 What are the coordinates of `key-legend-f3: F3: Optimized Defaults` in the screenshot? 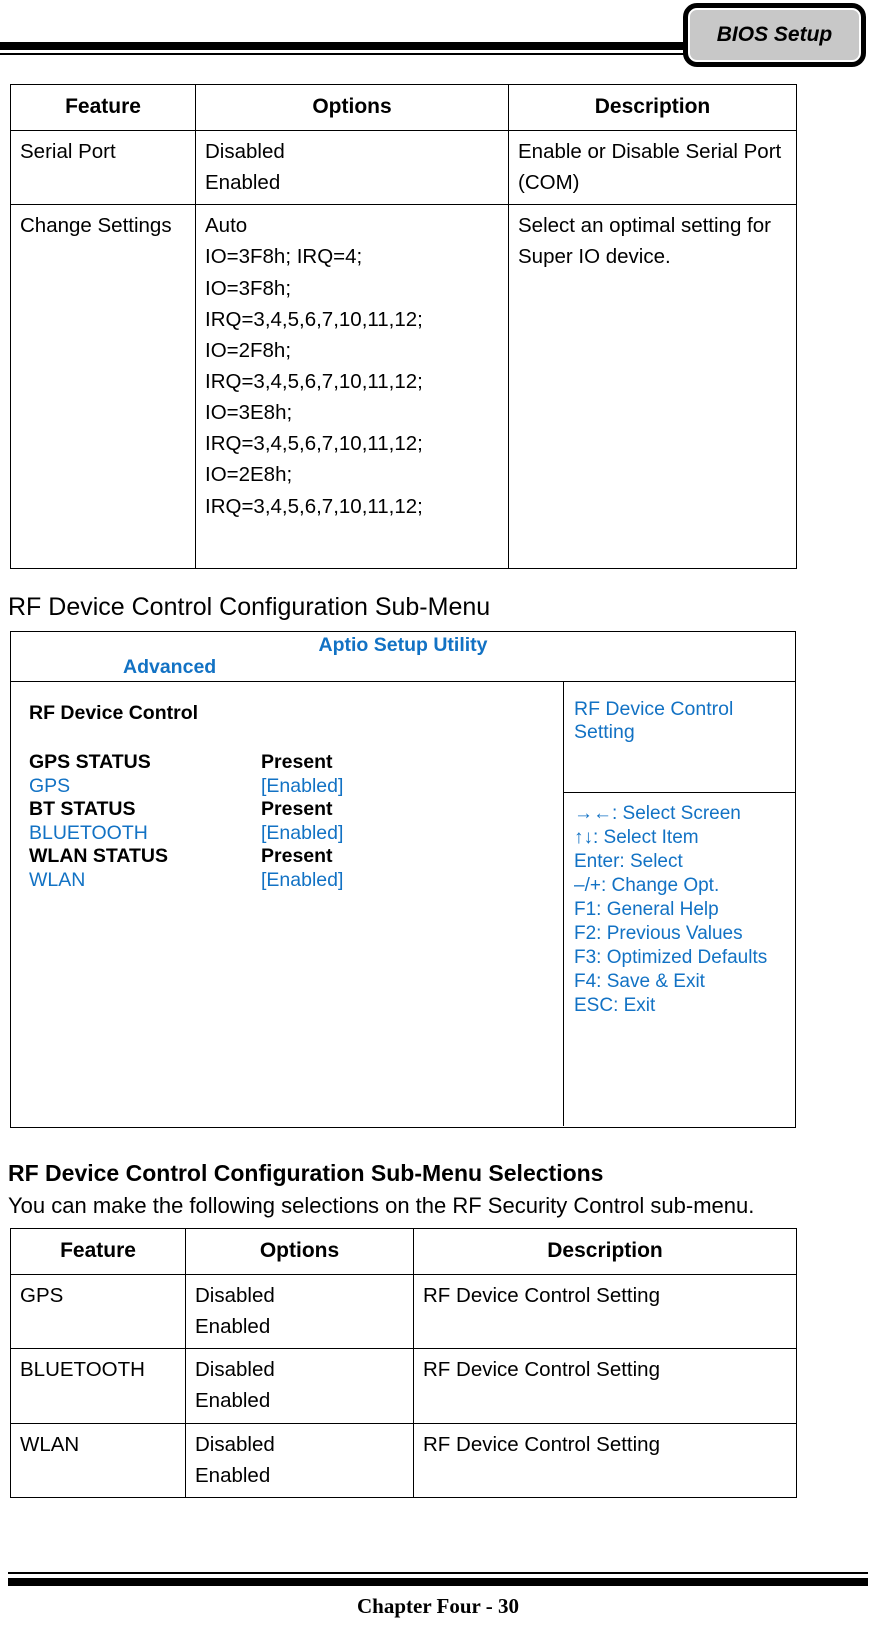 It's located at (671, 957).